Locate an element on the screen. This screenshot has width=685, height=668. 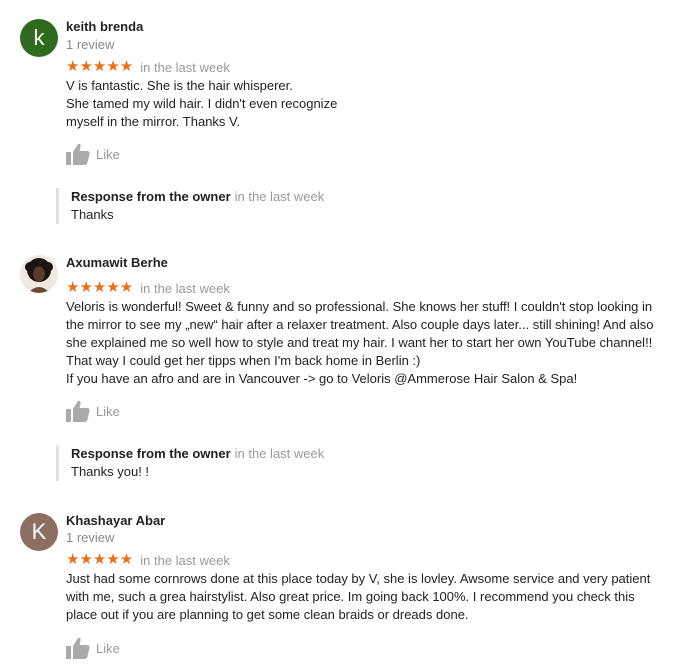
response-text: Thanks you! ! is located at coordinates (110, 471).